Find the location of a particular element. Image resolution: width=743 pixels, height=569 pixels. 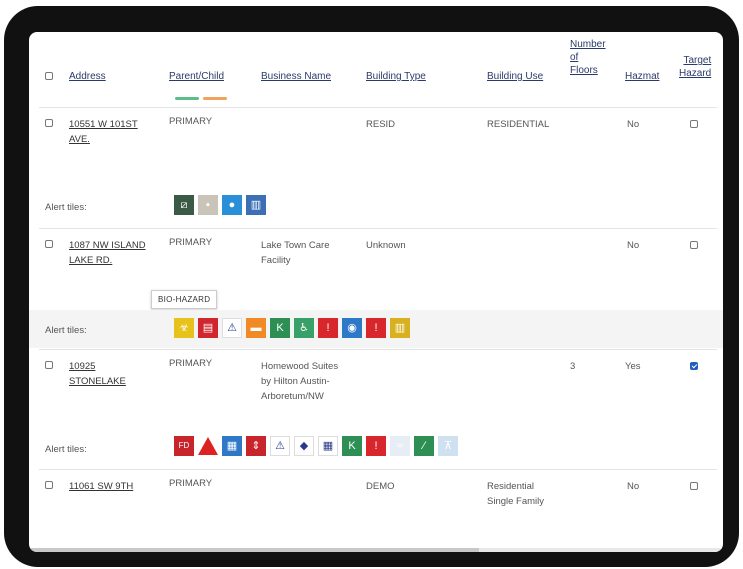

alert-tiles-group: FD ▦ ⇕ ⚠ ◆ ▦ K! ≈ ∕ ⊼ is located at coordinates (316, 446).